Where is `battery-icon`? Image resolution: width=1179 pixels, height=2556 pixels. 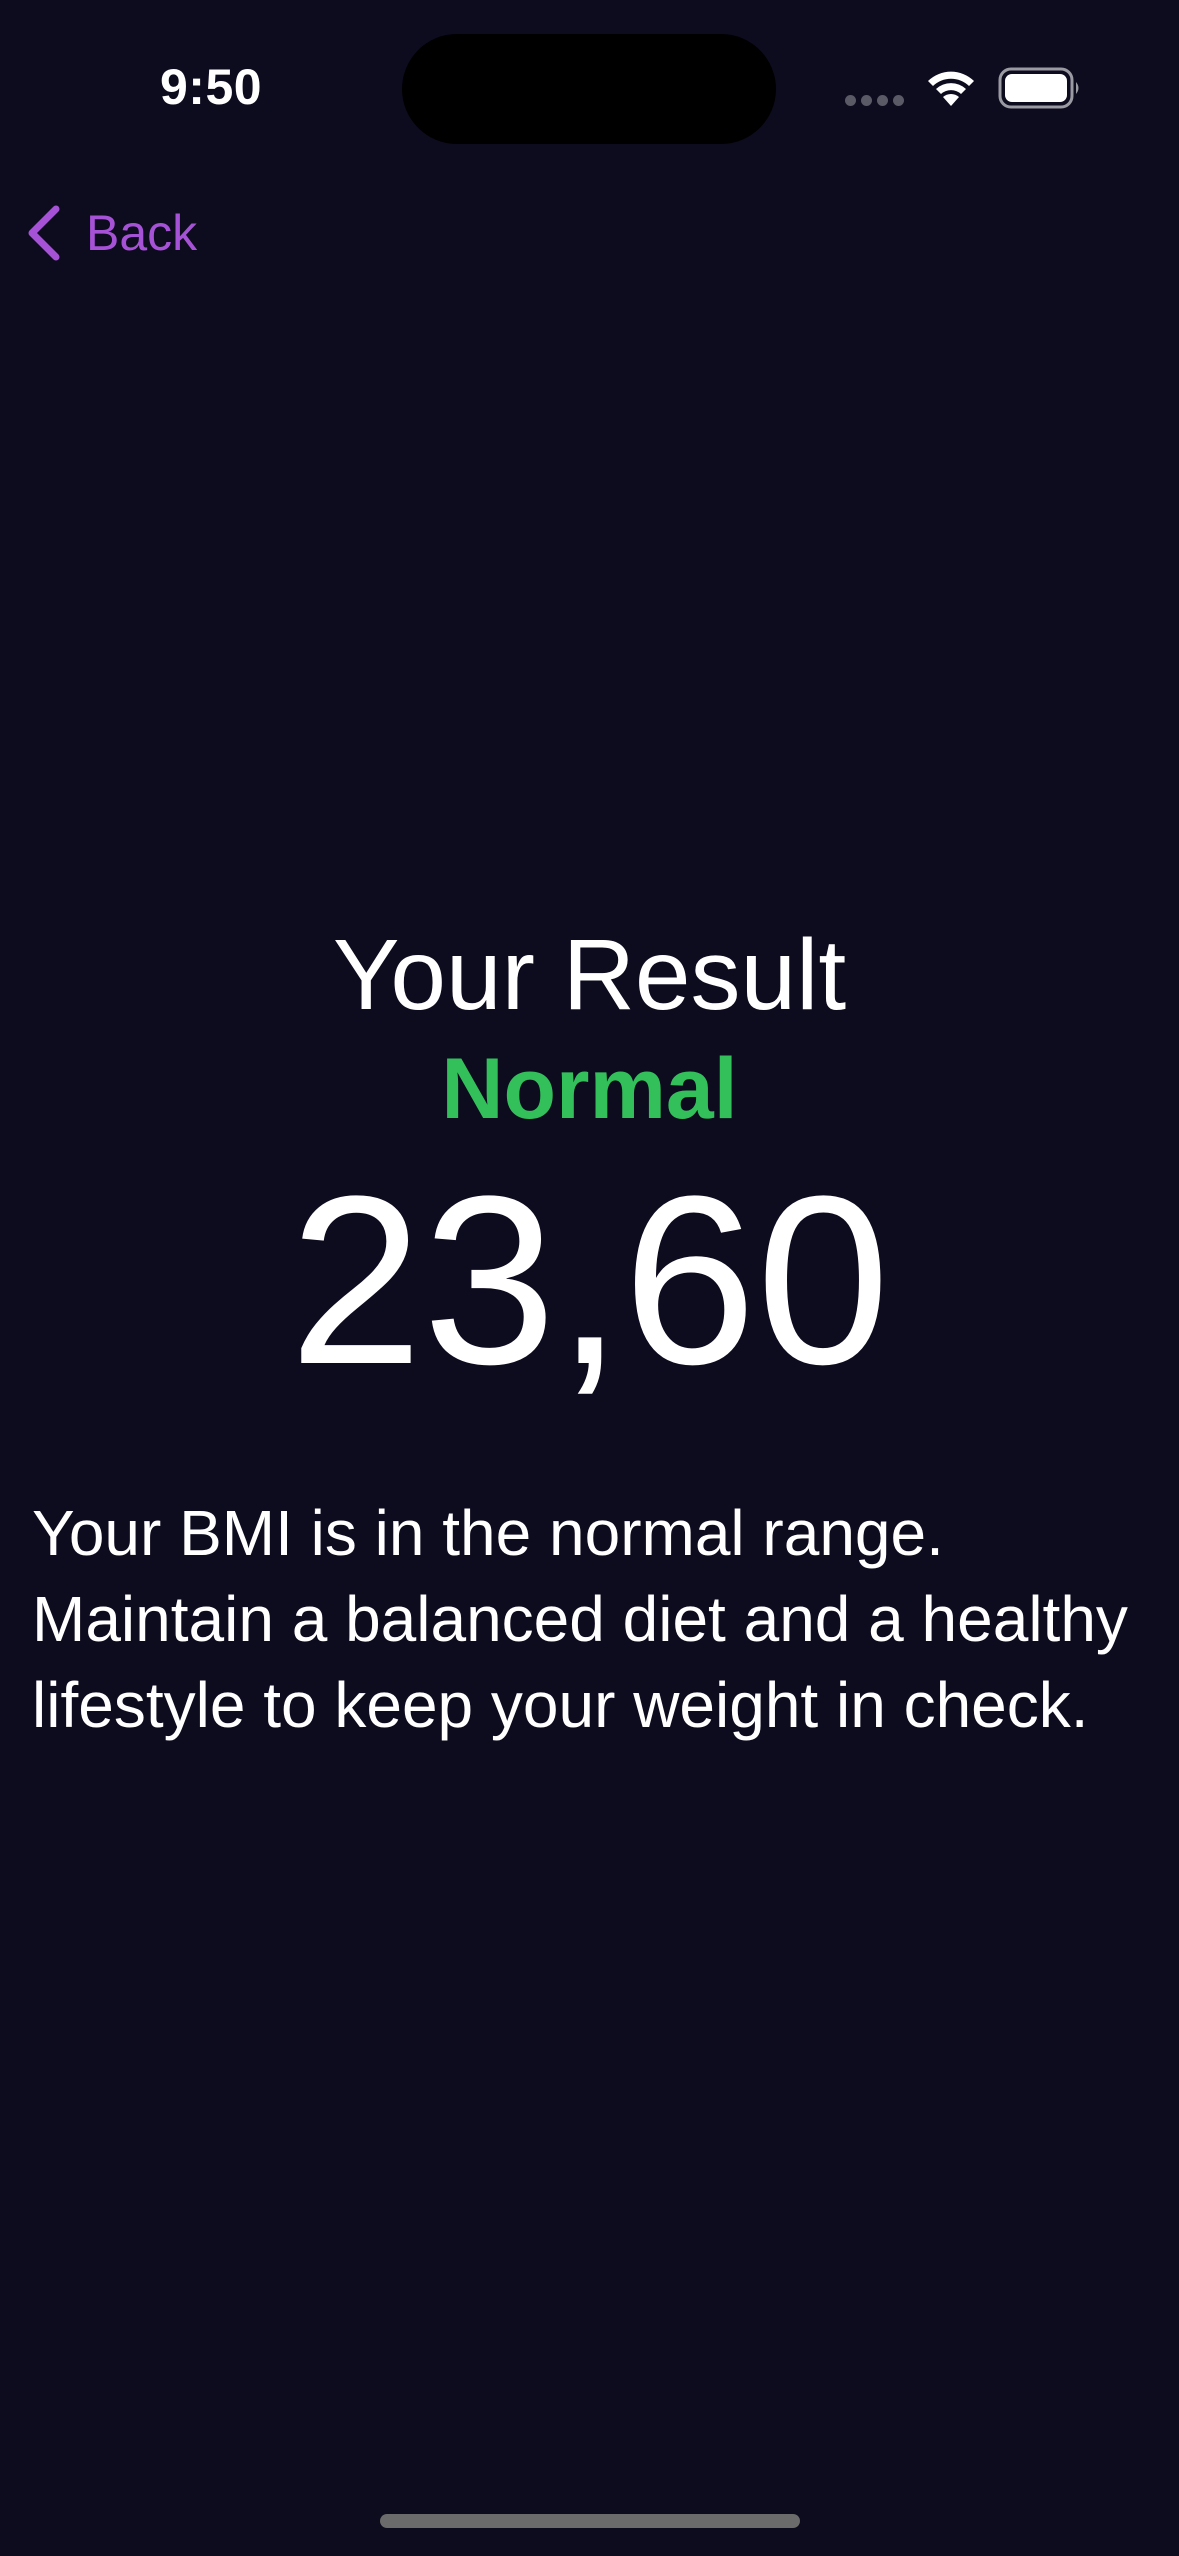 battery-icon is located at coordinates (1038, 88).